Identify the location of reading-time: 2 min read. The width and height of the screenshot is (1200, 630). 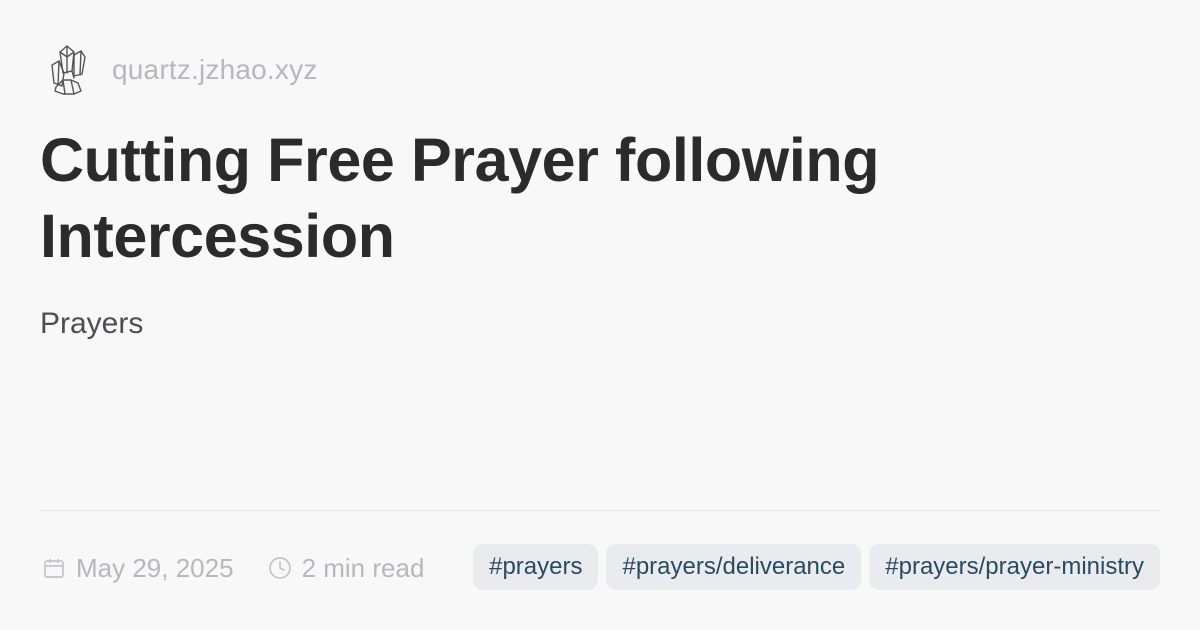
(346, 568).